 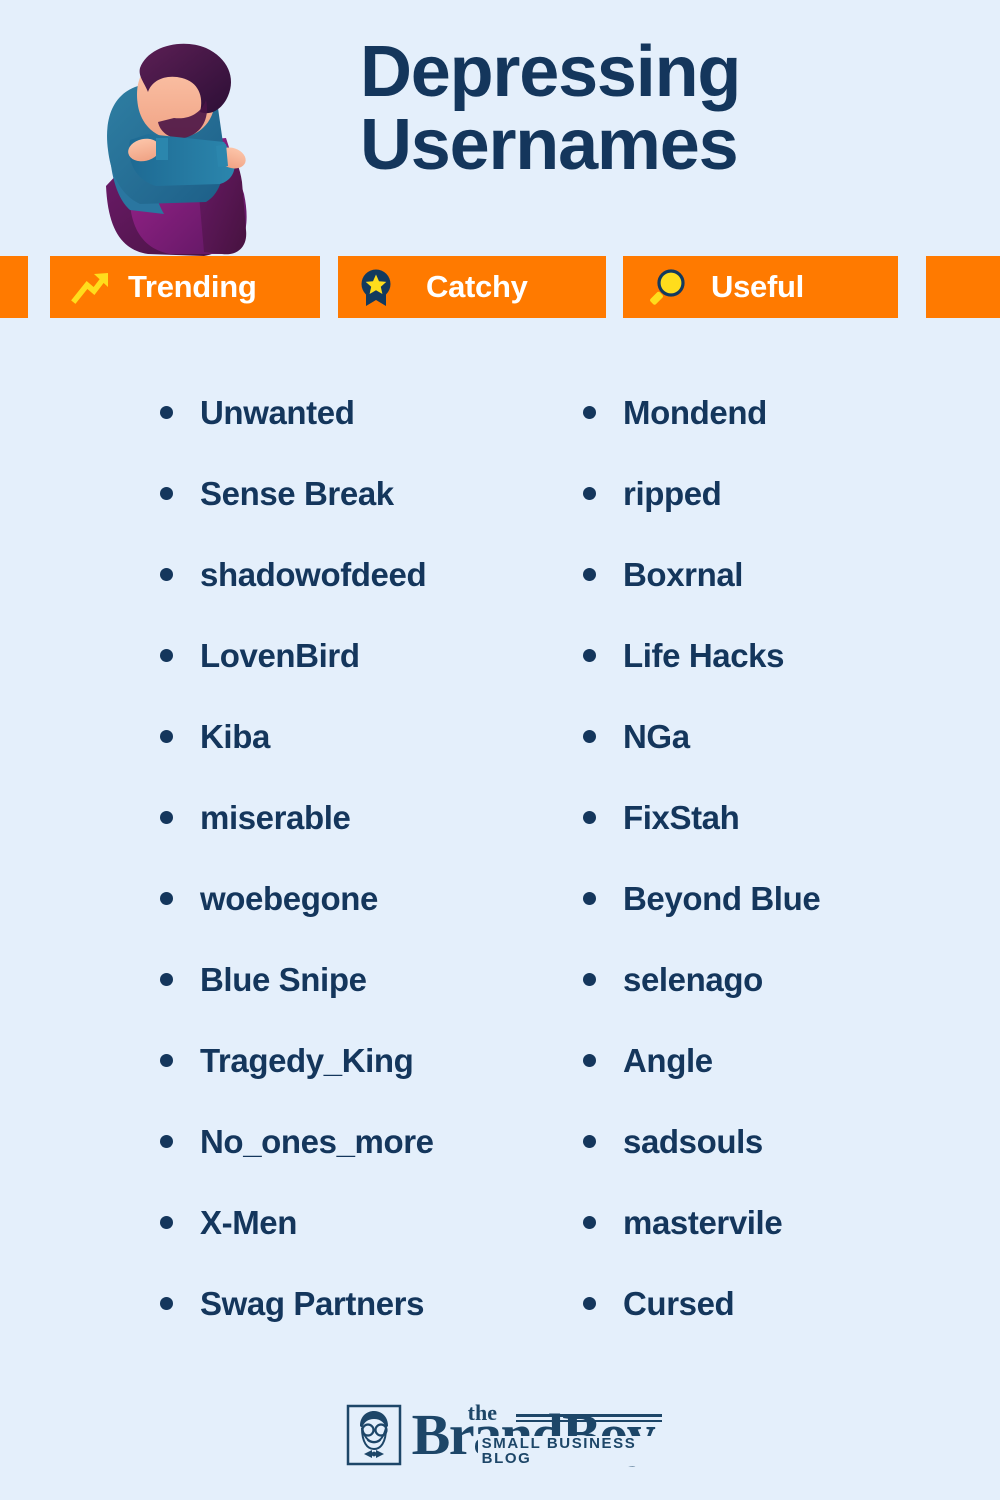 What do you see at coordinates (289, 898) in the screenshot?
I see `list-item-label: woebegone` at bounding box center [289, 898].